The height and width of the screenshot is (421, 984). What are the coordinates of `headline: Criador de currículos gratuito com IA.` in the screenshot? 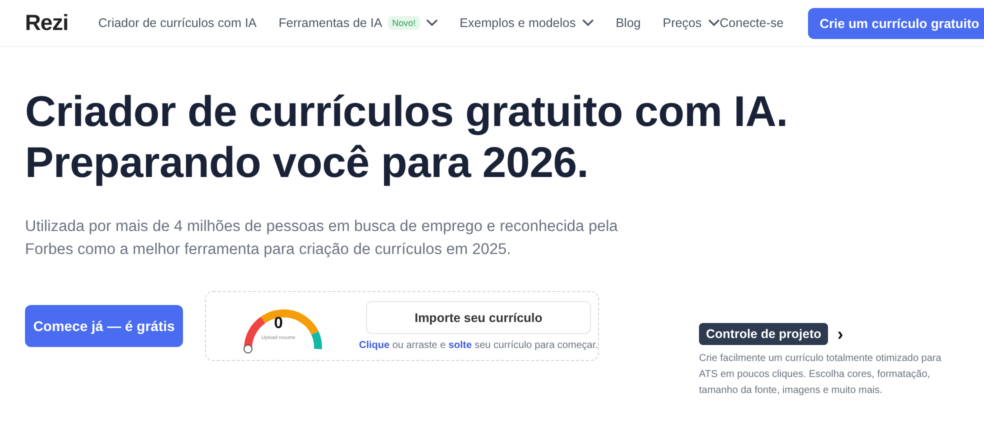 It's located at (407, 112).